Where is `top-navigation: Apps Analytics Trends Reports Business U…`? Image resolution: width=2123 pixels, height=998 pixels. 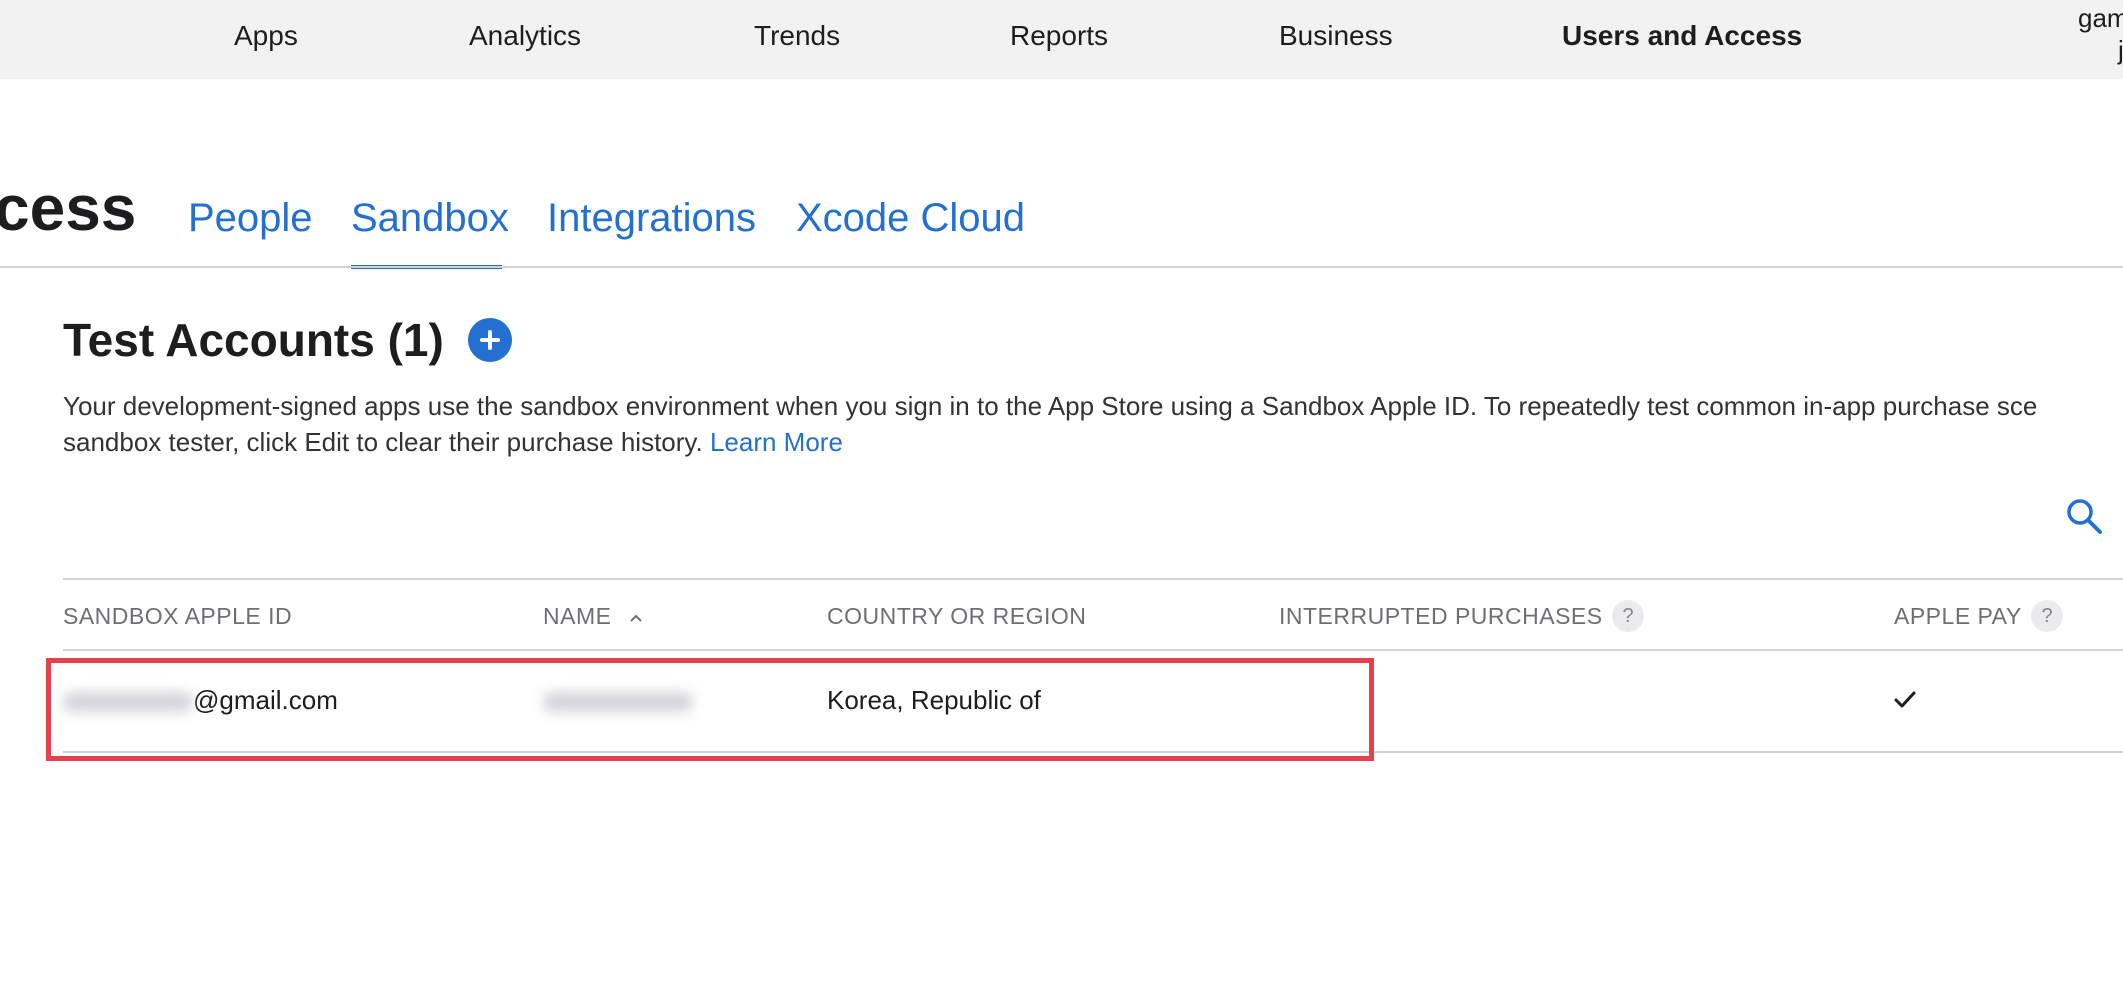
top-navigation: Apps Analytics Trends Reports Business U… is located at coordinates (1061, 39).